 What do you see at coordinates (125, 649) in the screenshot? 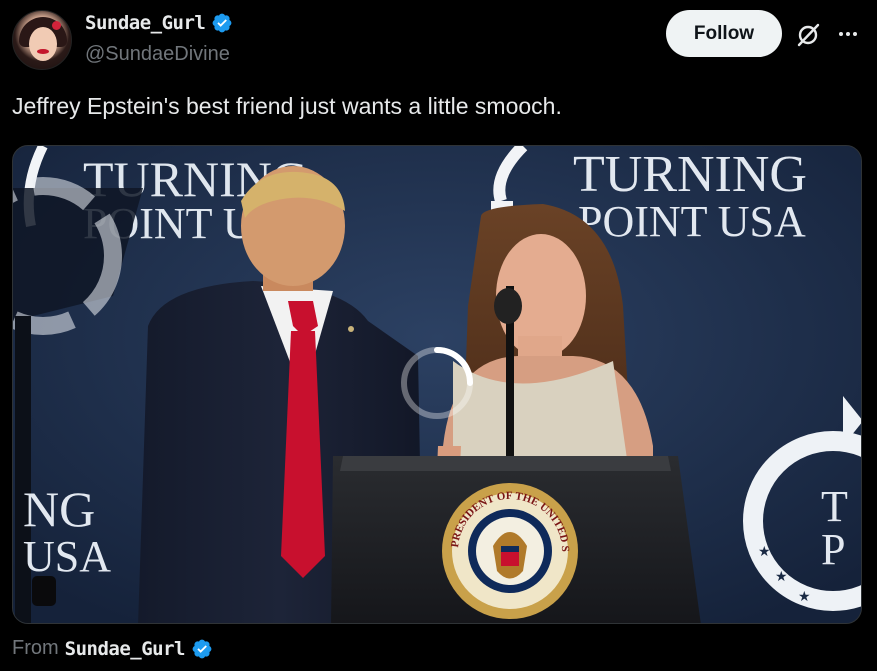
I see `from-author-name: Sundae_Gurl` at bounding box center [125, 649].